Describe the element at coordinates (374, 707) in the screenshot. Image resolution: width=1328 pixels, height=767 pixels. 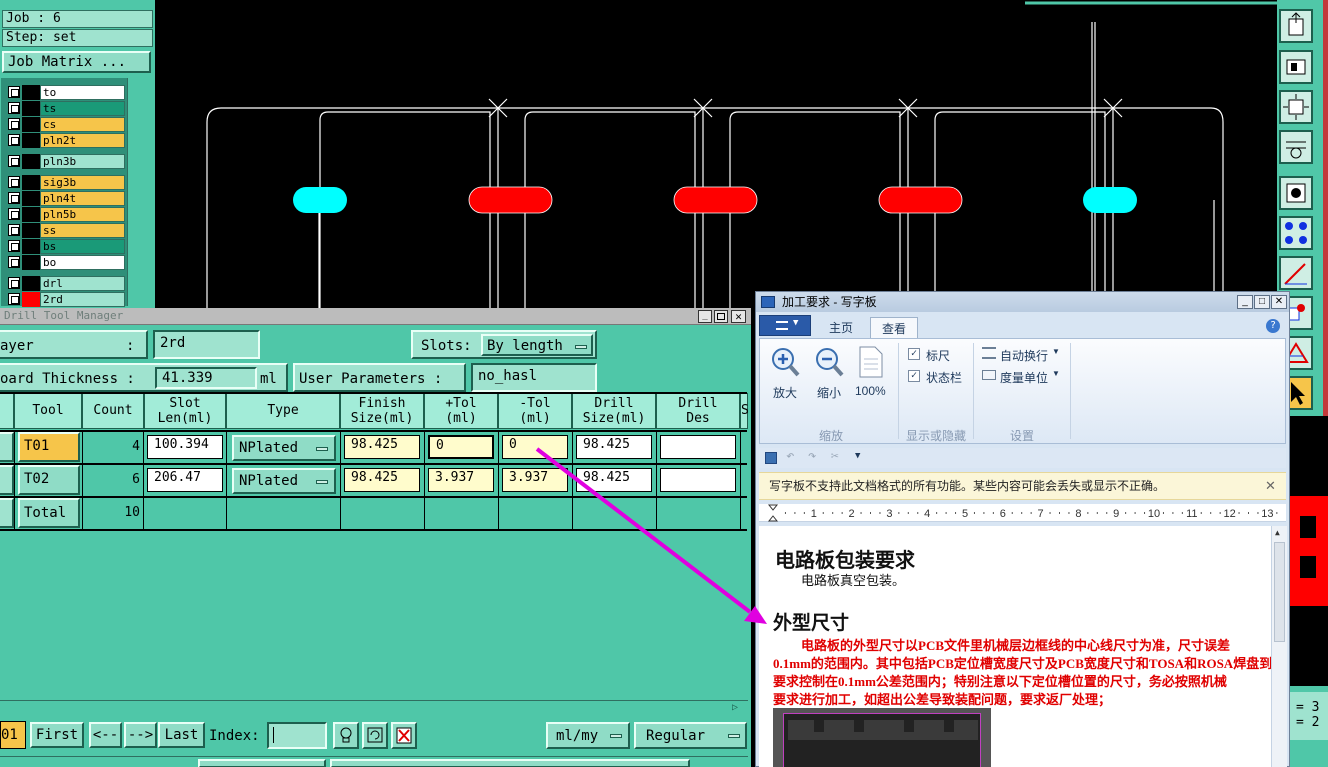
I see `horizontal-scrollbar: ▷` at that location.